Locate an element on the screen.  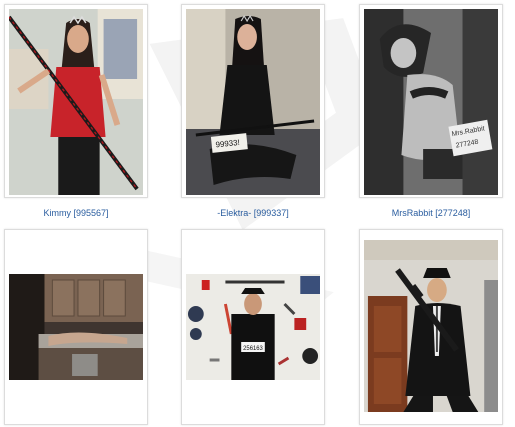
photo-thumbnail: 99933! is located at coordinates (253, 102).